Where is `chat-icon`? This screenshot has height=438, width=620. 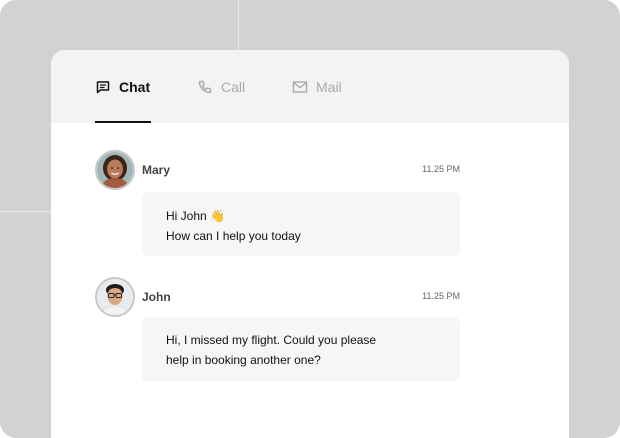
chat-icon is located at coordinates (103, 87).